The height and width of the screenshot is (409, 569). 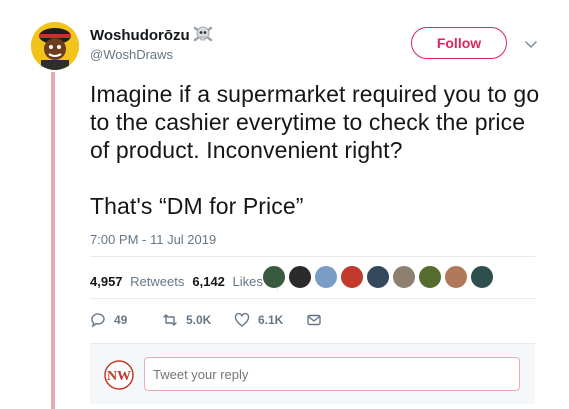 I want to click on reply-icon, so click(x=98, y=320).